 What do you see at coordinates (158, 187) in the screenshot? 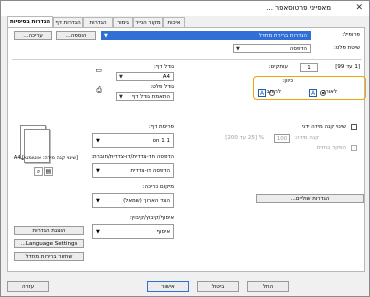
I see `binding-label: מיקום כריכה:` at bounding box center [158, 187].